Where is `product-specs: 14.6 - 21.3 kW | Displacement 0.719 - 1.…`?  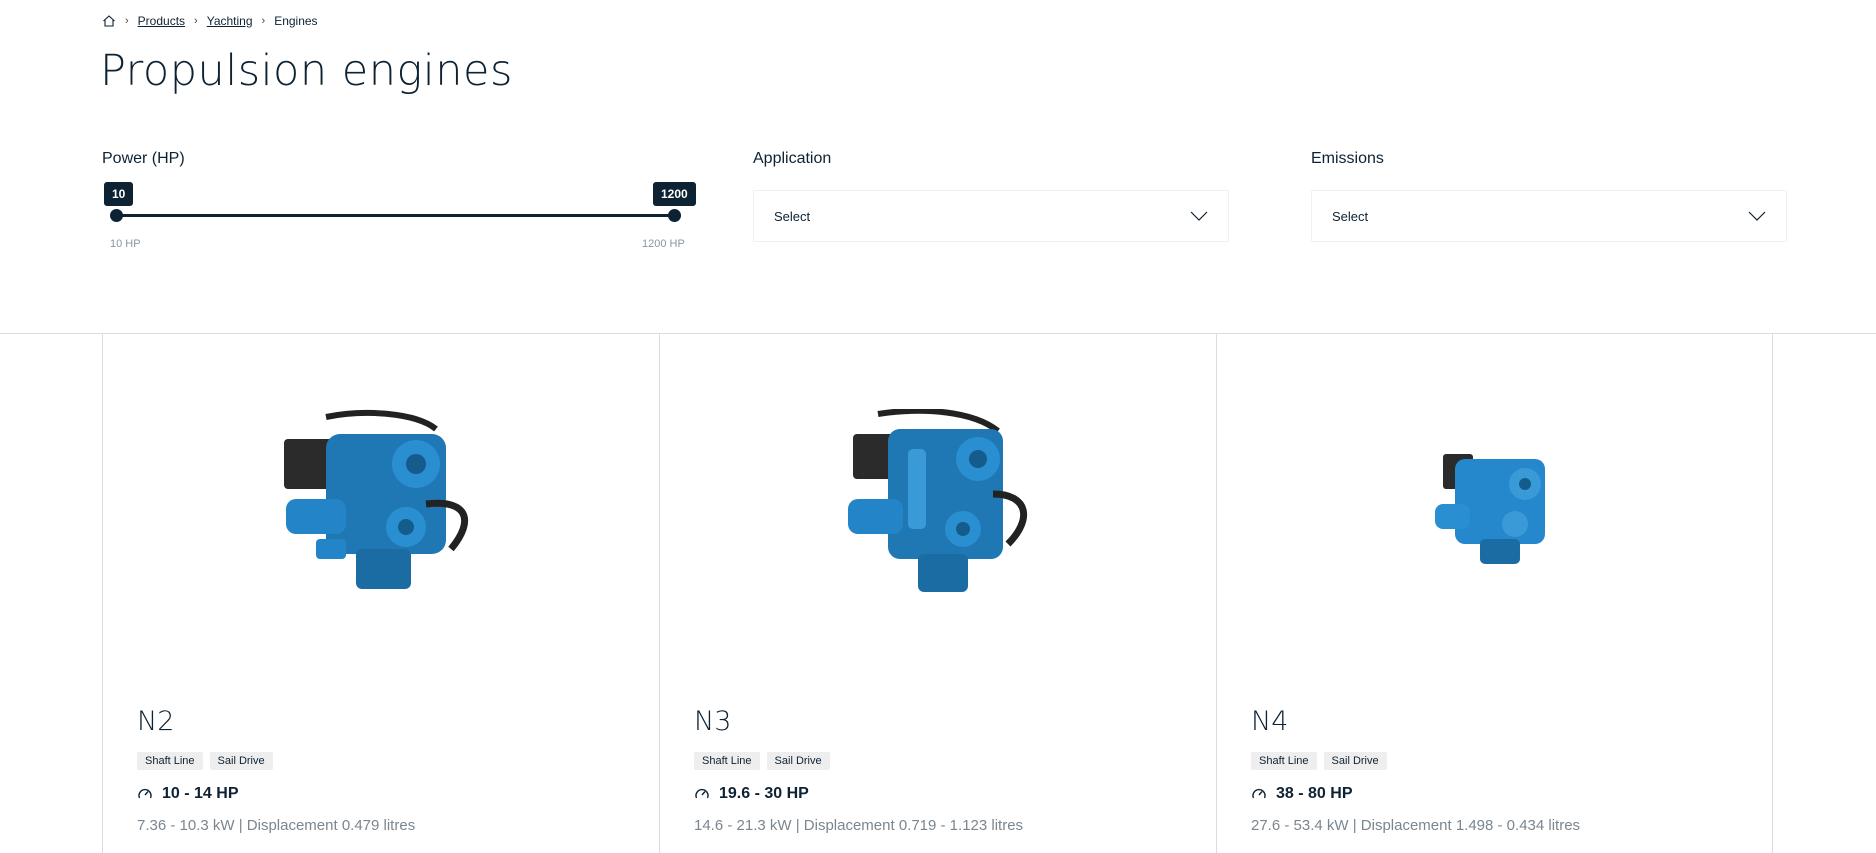
product-specs: 14.6 - 21.3 kW | Displacement 0.719 - 1.… is located at coordinates (859, 825).